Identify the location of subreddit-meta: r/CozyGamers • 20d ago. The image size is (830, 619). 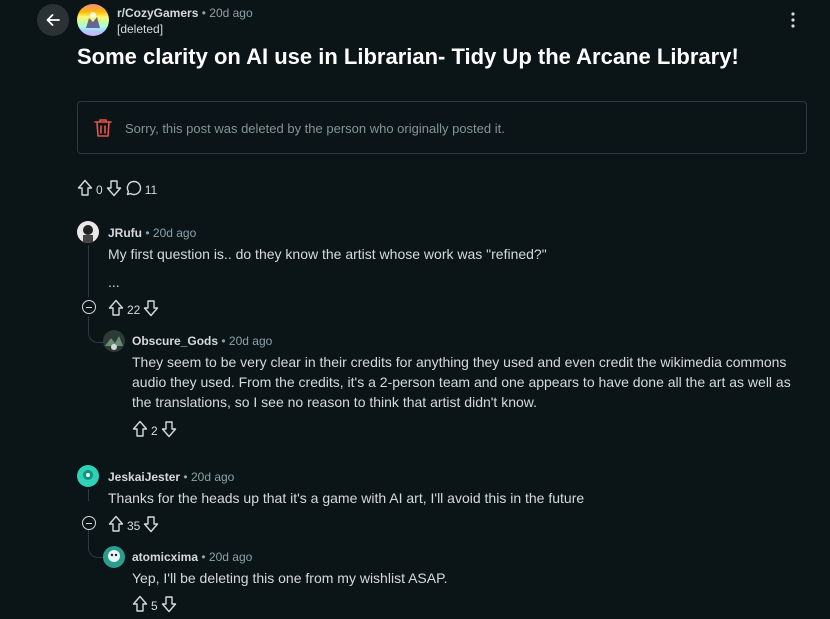
(185, 13).